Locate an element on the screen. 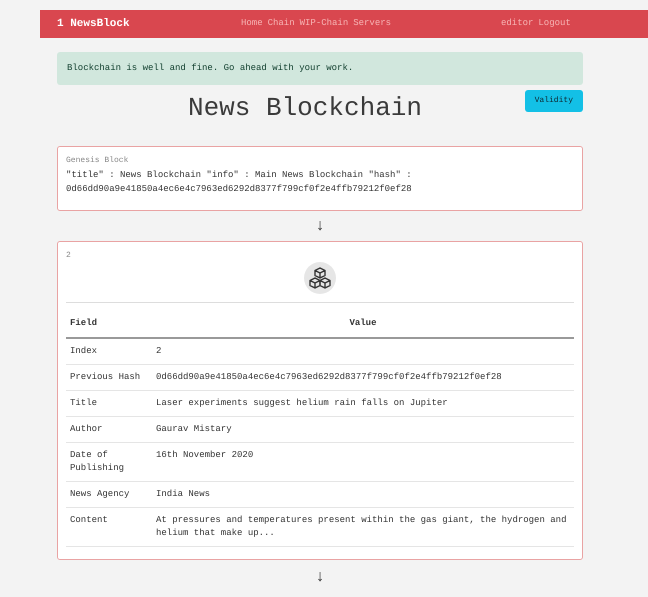 The height and width of the screenshot is (597, 648). field-cell: Index is located at coordinates (109, 351).